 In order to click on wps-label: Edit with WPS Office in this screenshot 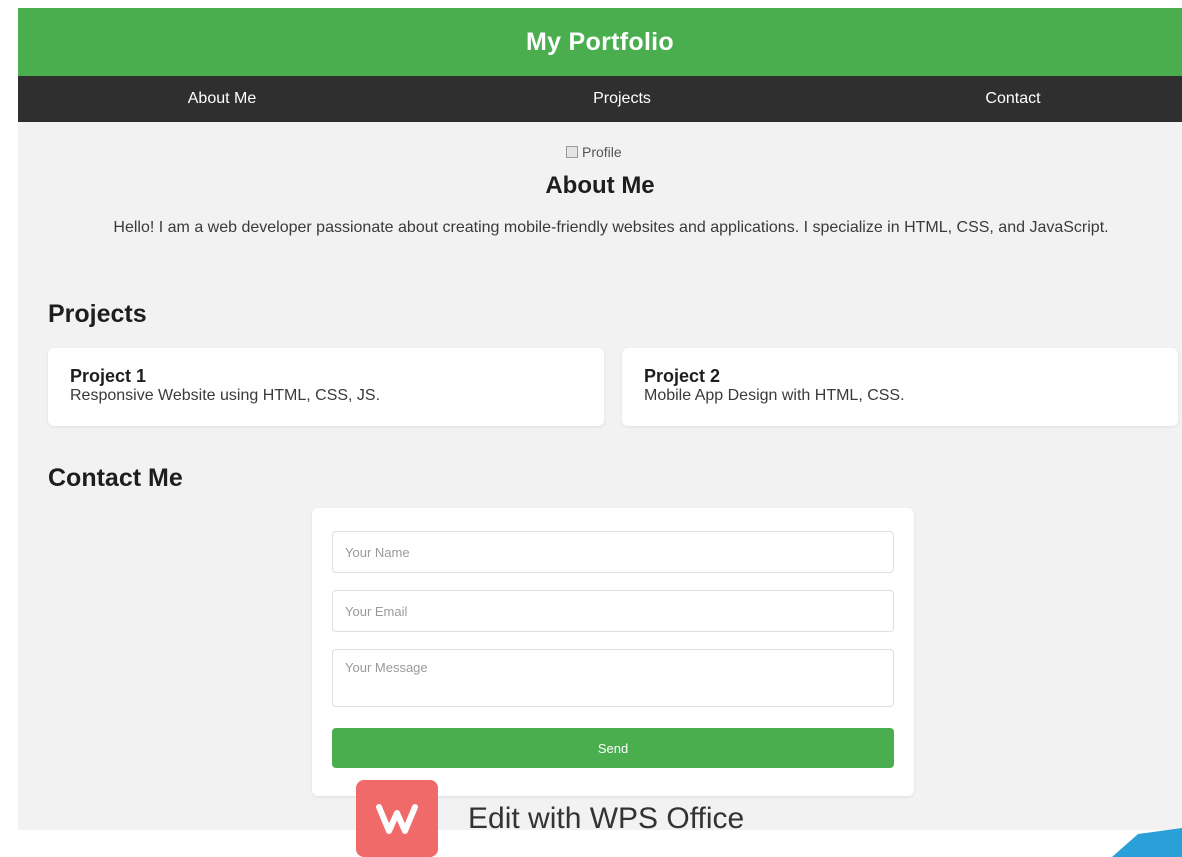, I will do `click(606, 818)`.